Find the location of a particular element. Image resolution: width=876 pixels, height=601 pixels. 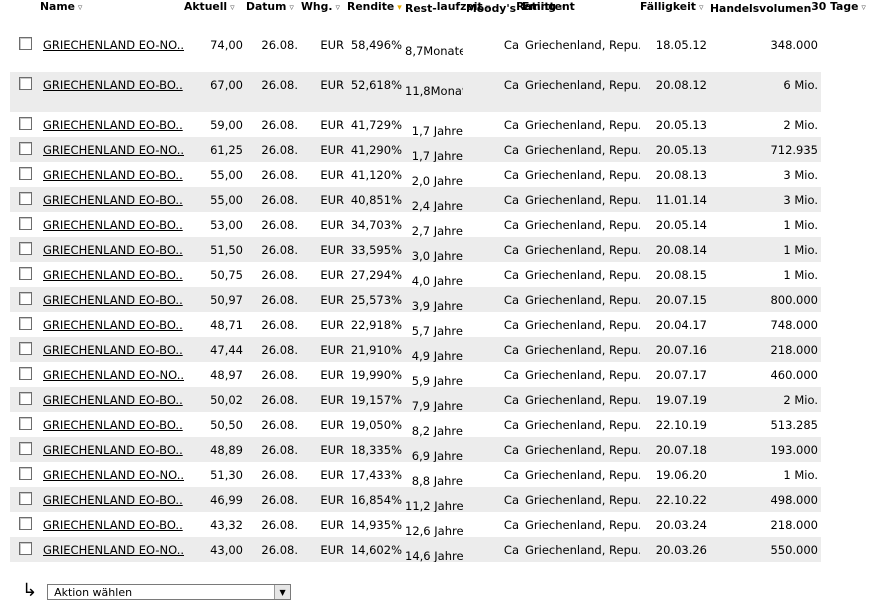

header-aktuell: Aktuell ▿ is located at coordinates (215, 16).